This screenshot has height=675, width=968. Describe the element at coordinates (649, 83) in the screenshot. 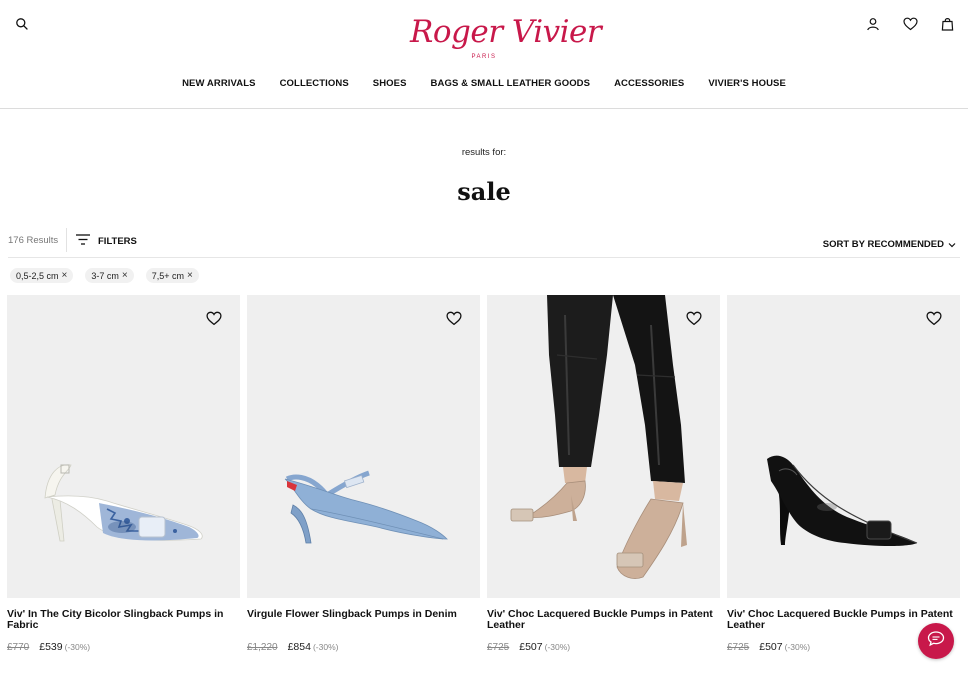

I see `nav-accessories: ACCESSORIES` at that location.